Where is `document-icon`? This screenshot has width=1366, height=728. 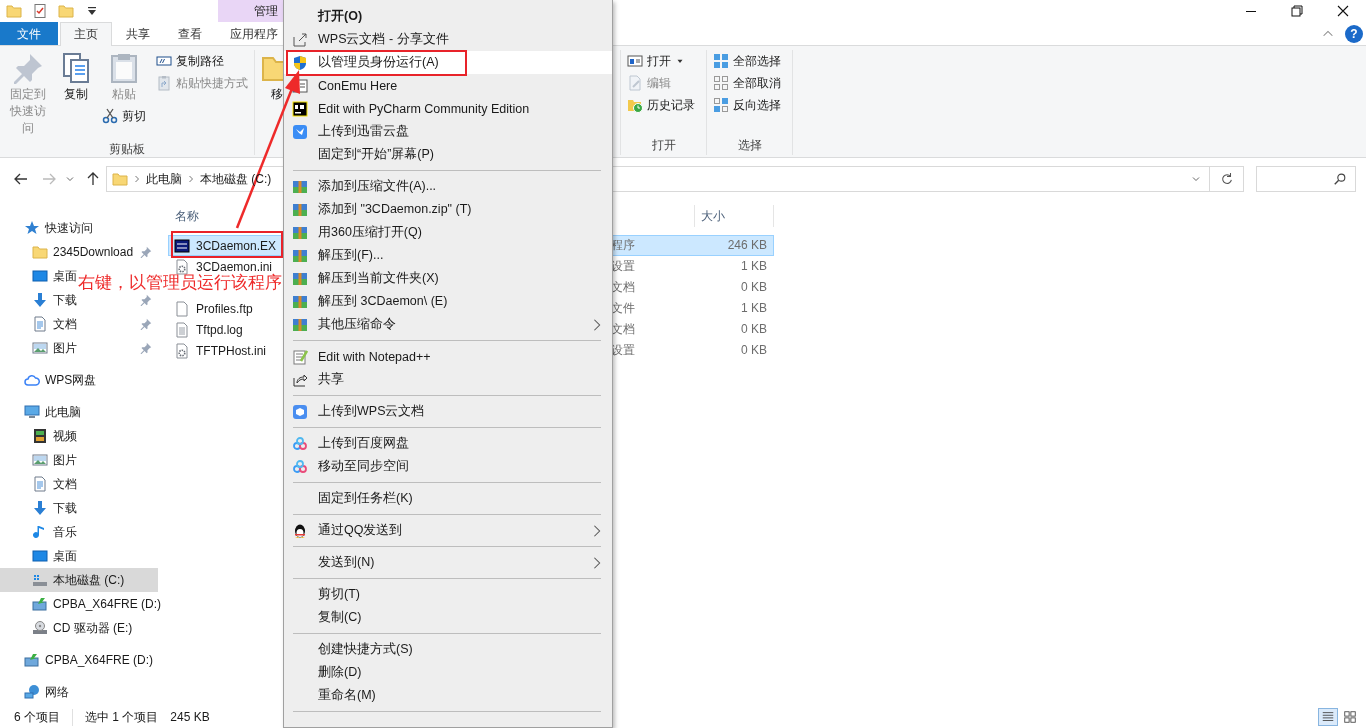 document-icon is located at coordinates (40, 324).